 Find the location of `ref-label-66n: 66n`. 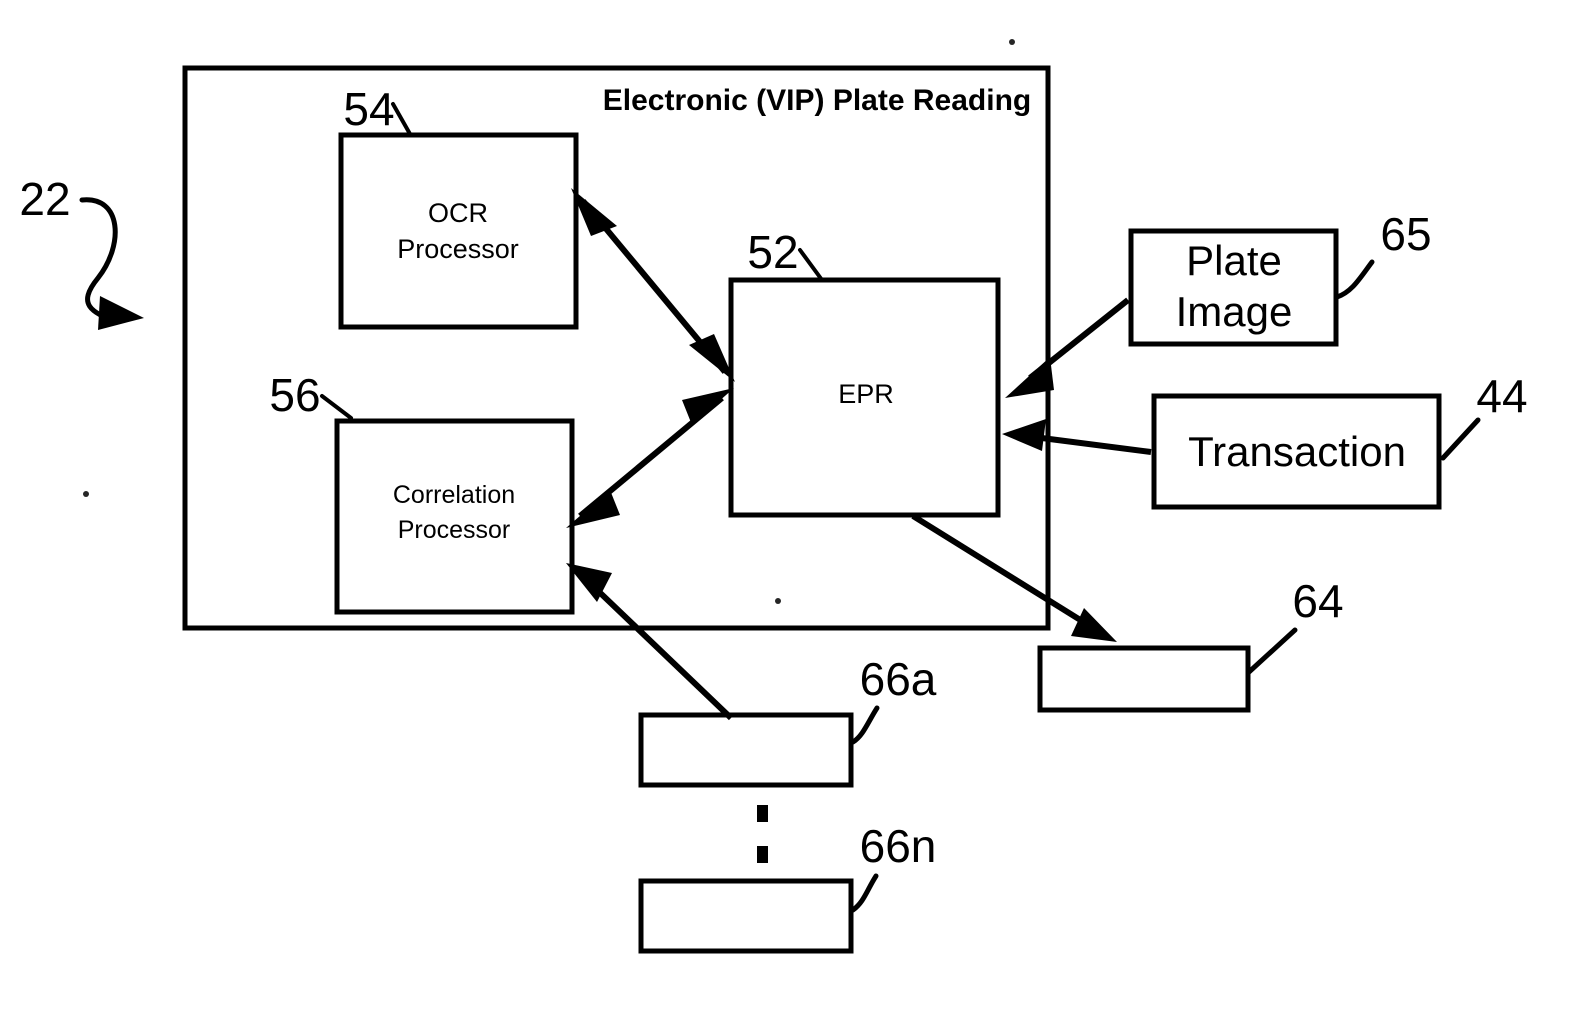

ref-label-66n: 66n is located at coordinates (898, 846).